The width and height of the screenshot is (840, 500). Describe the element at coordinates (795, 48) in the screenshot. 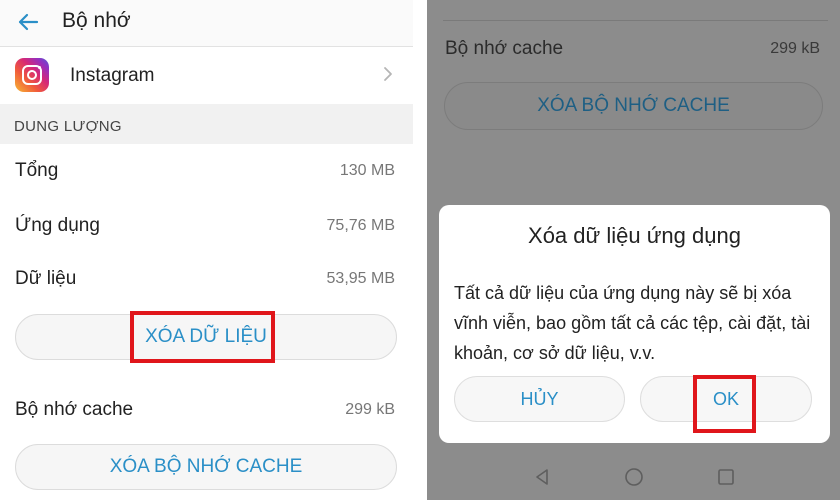

I see `cache-value-dimmed: 299 kB` at that location.